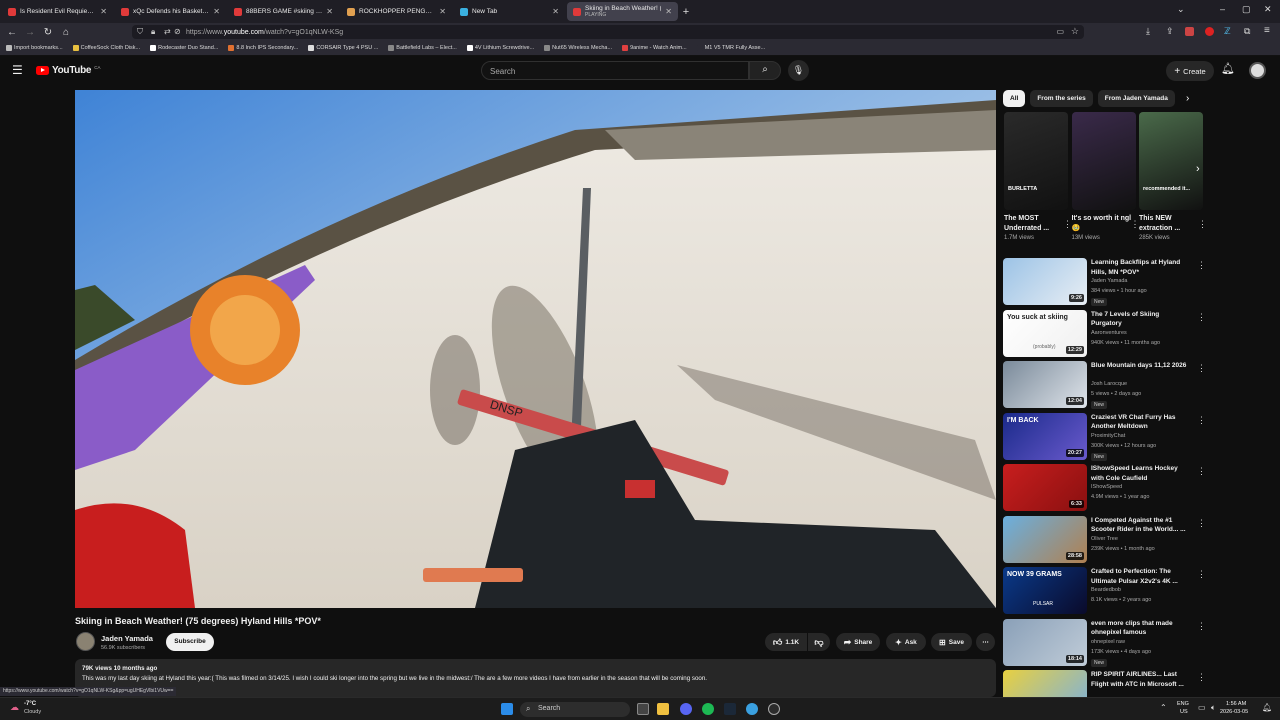 The image size is (1280, 720). Describe the element at coordinates (1163, 707) in the screenshot. I see `show-hidden-icons: ⌃` at that location.